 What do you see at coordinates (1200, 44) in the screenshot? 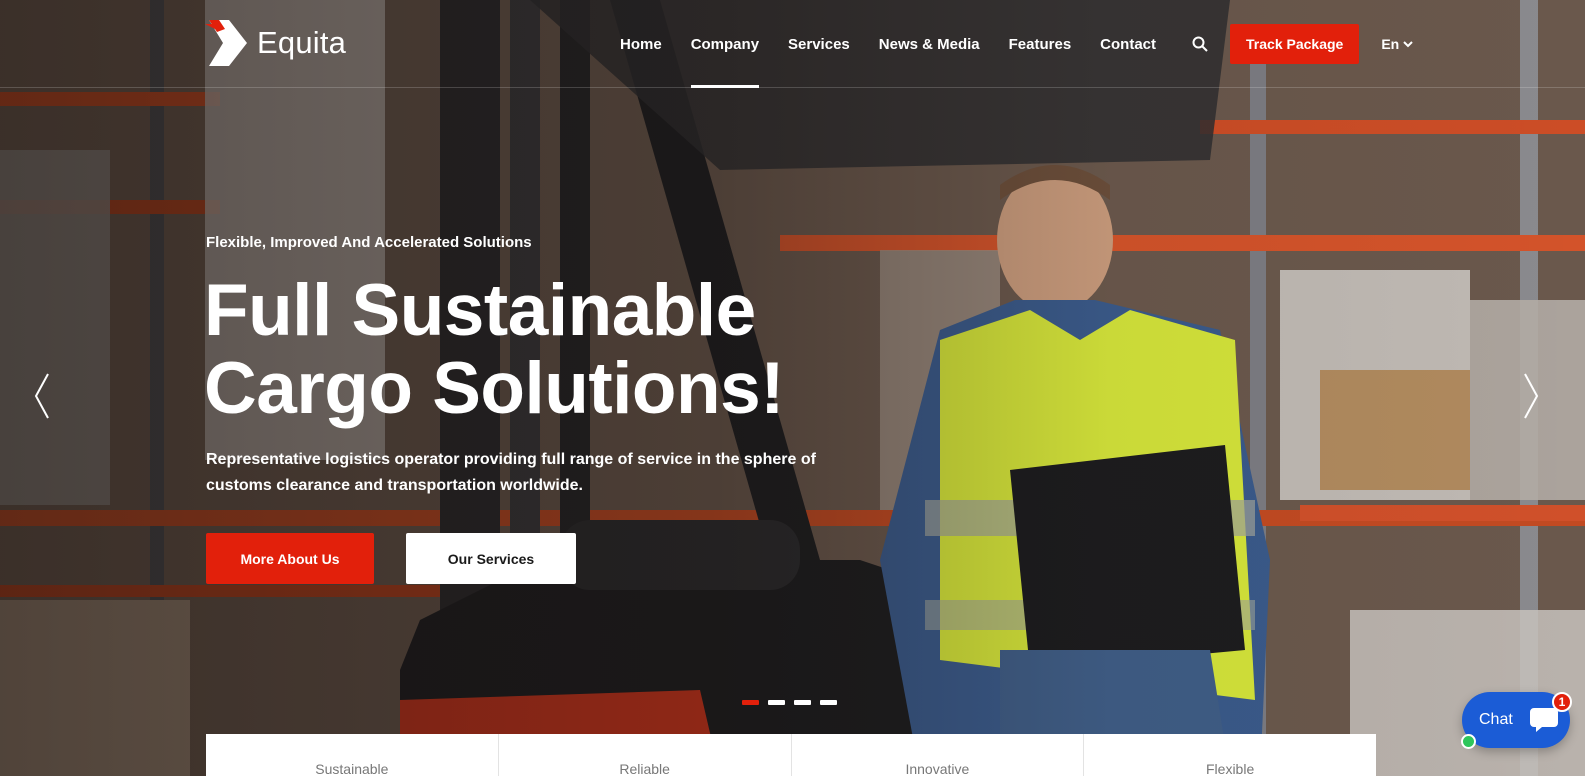
I see `search-icon` at bounding box center [1200, 44].